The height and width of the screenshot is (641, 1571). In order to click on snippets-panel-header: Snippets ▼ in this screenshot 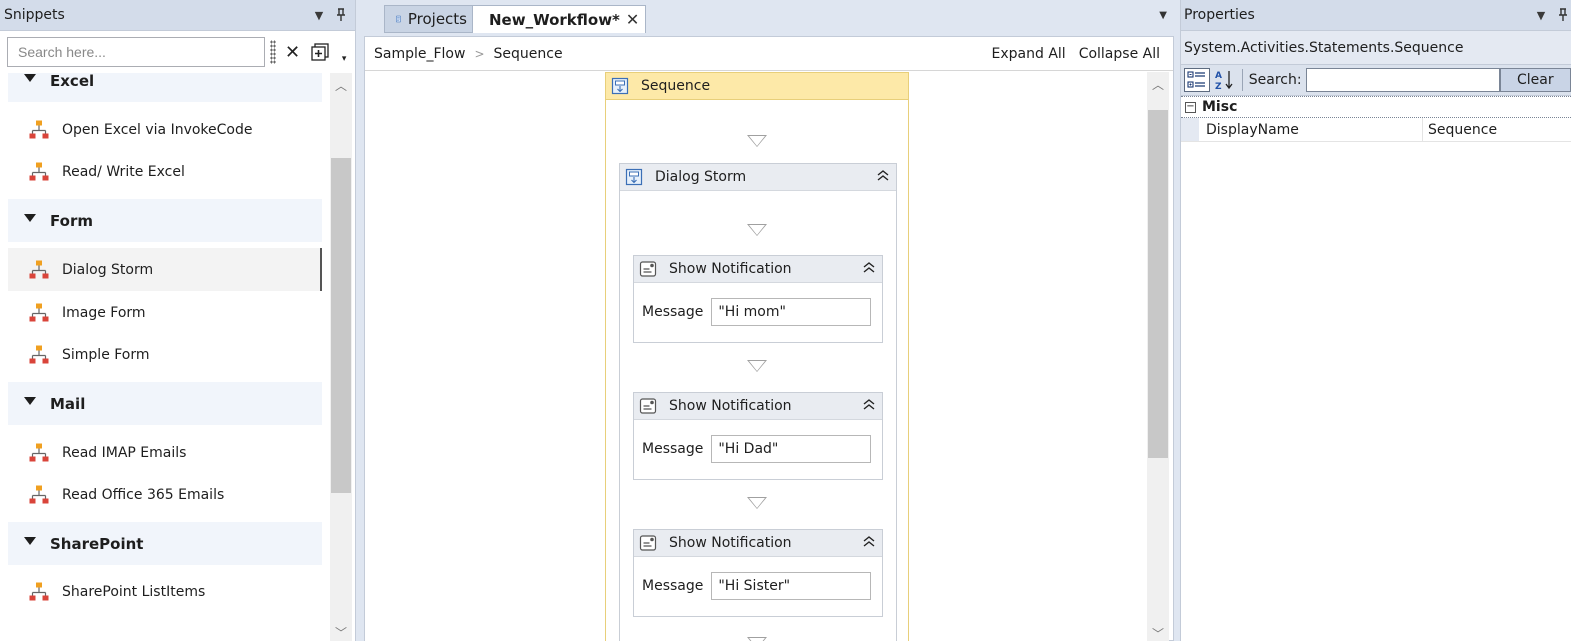, I will do `click(177, 15)`.